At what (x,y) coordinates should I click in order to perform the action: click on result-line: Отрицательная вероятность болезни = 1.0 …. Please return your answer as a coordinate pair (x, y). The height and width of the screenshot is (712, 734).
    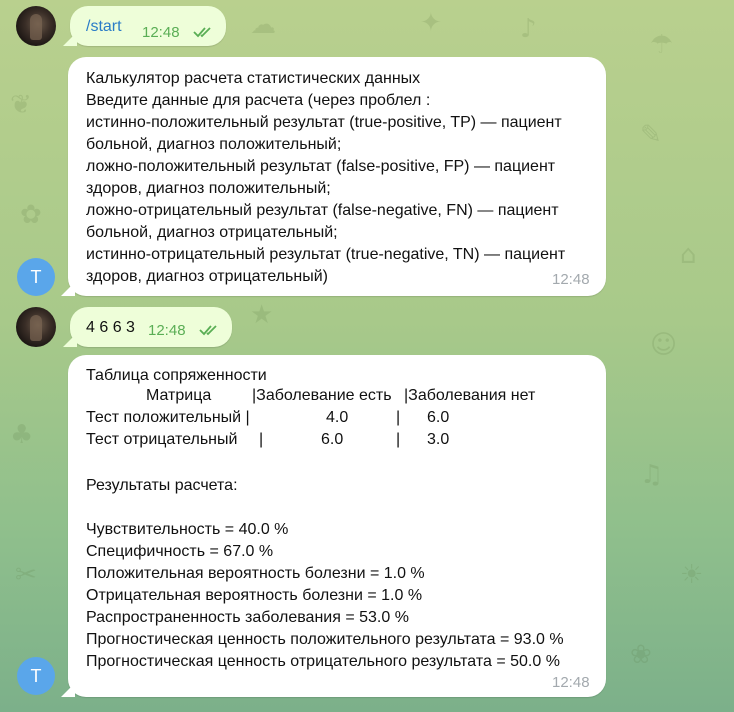
    Looking at the image, I should click on (254, 595).